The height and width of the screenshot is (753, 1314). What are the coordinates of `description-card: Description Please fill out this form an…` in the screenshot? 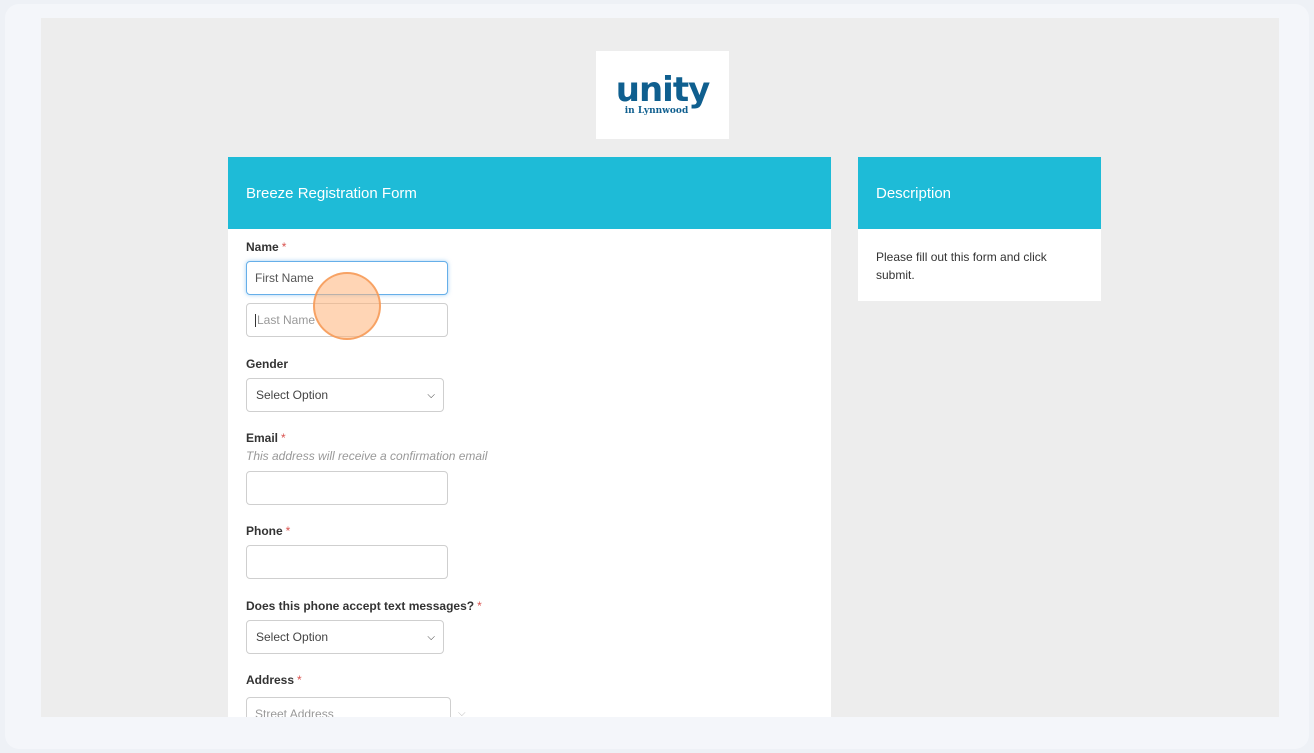 It's located at (979, 229).